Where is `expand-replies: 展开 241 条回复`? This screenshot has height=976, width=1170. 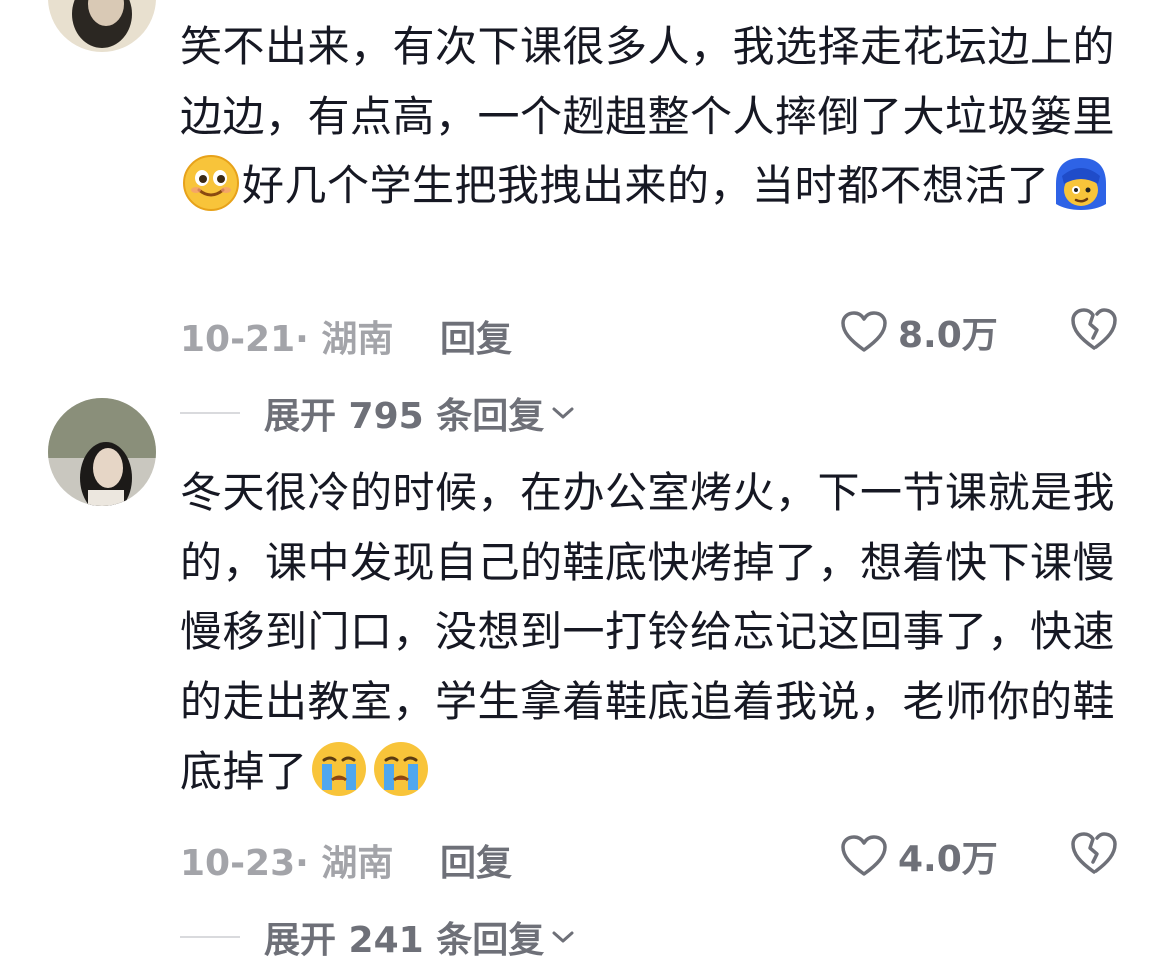 expand-replies: 展开 241 条回复 is located at coordinates (378, 937).